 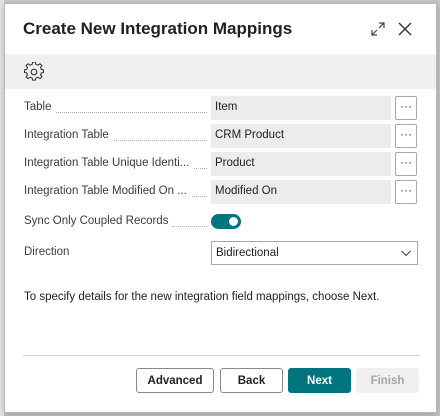 I want to click on field-row-sync-only-coupled: Sync Only Coupled Records, so click(x=220, y=222).